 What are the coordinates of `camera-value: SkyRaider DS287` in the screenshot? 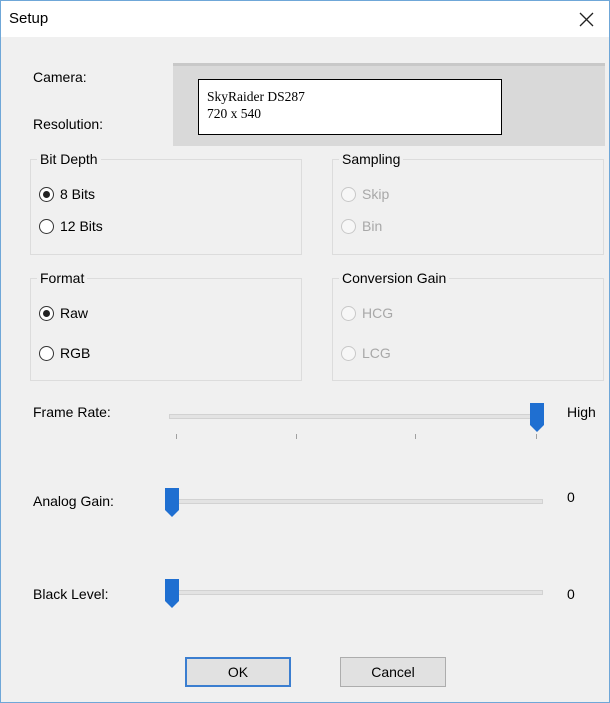 It's located at (256, 96).